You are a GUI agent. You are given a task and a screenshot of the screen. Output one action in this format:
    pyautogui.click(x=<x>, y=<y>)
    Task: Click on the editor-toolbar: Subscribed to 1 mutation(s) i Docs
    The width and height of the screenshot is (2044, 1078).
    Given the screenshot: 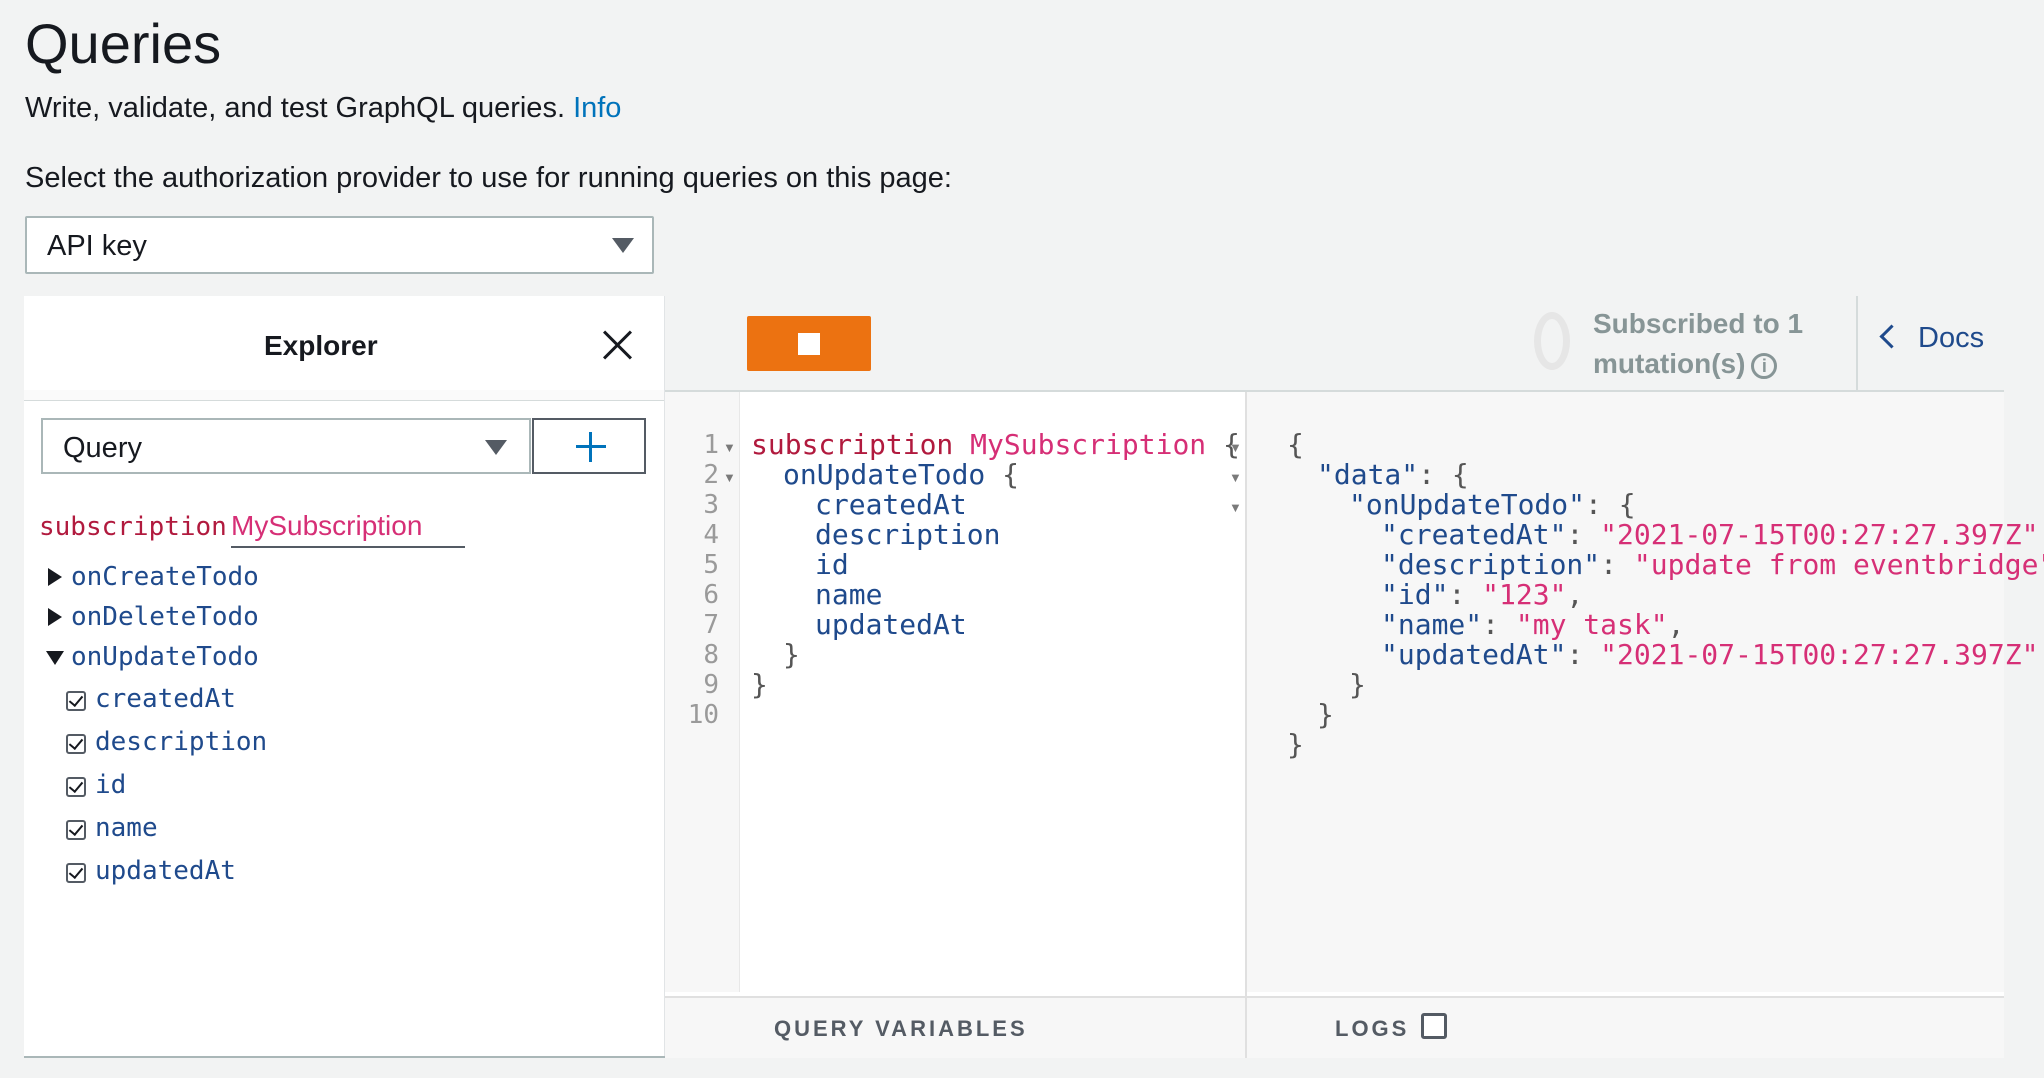 What is the action you would take?
    pyautogui.click(x=1334, y=344)
    